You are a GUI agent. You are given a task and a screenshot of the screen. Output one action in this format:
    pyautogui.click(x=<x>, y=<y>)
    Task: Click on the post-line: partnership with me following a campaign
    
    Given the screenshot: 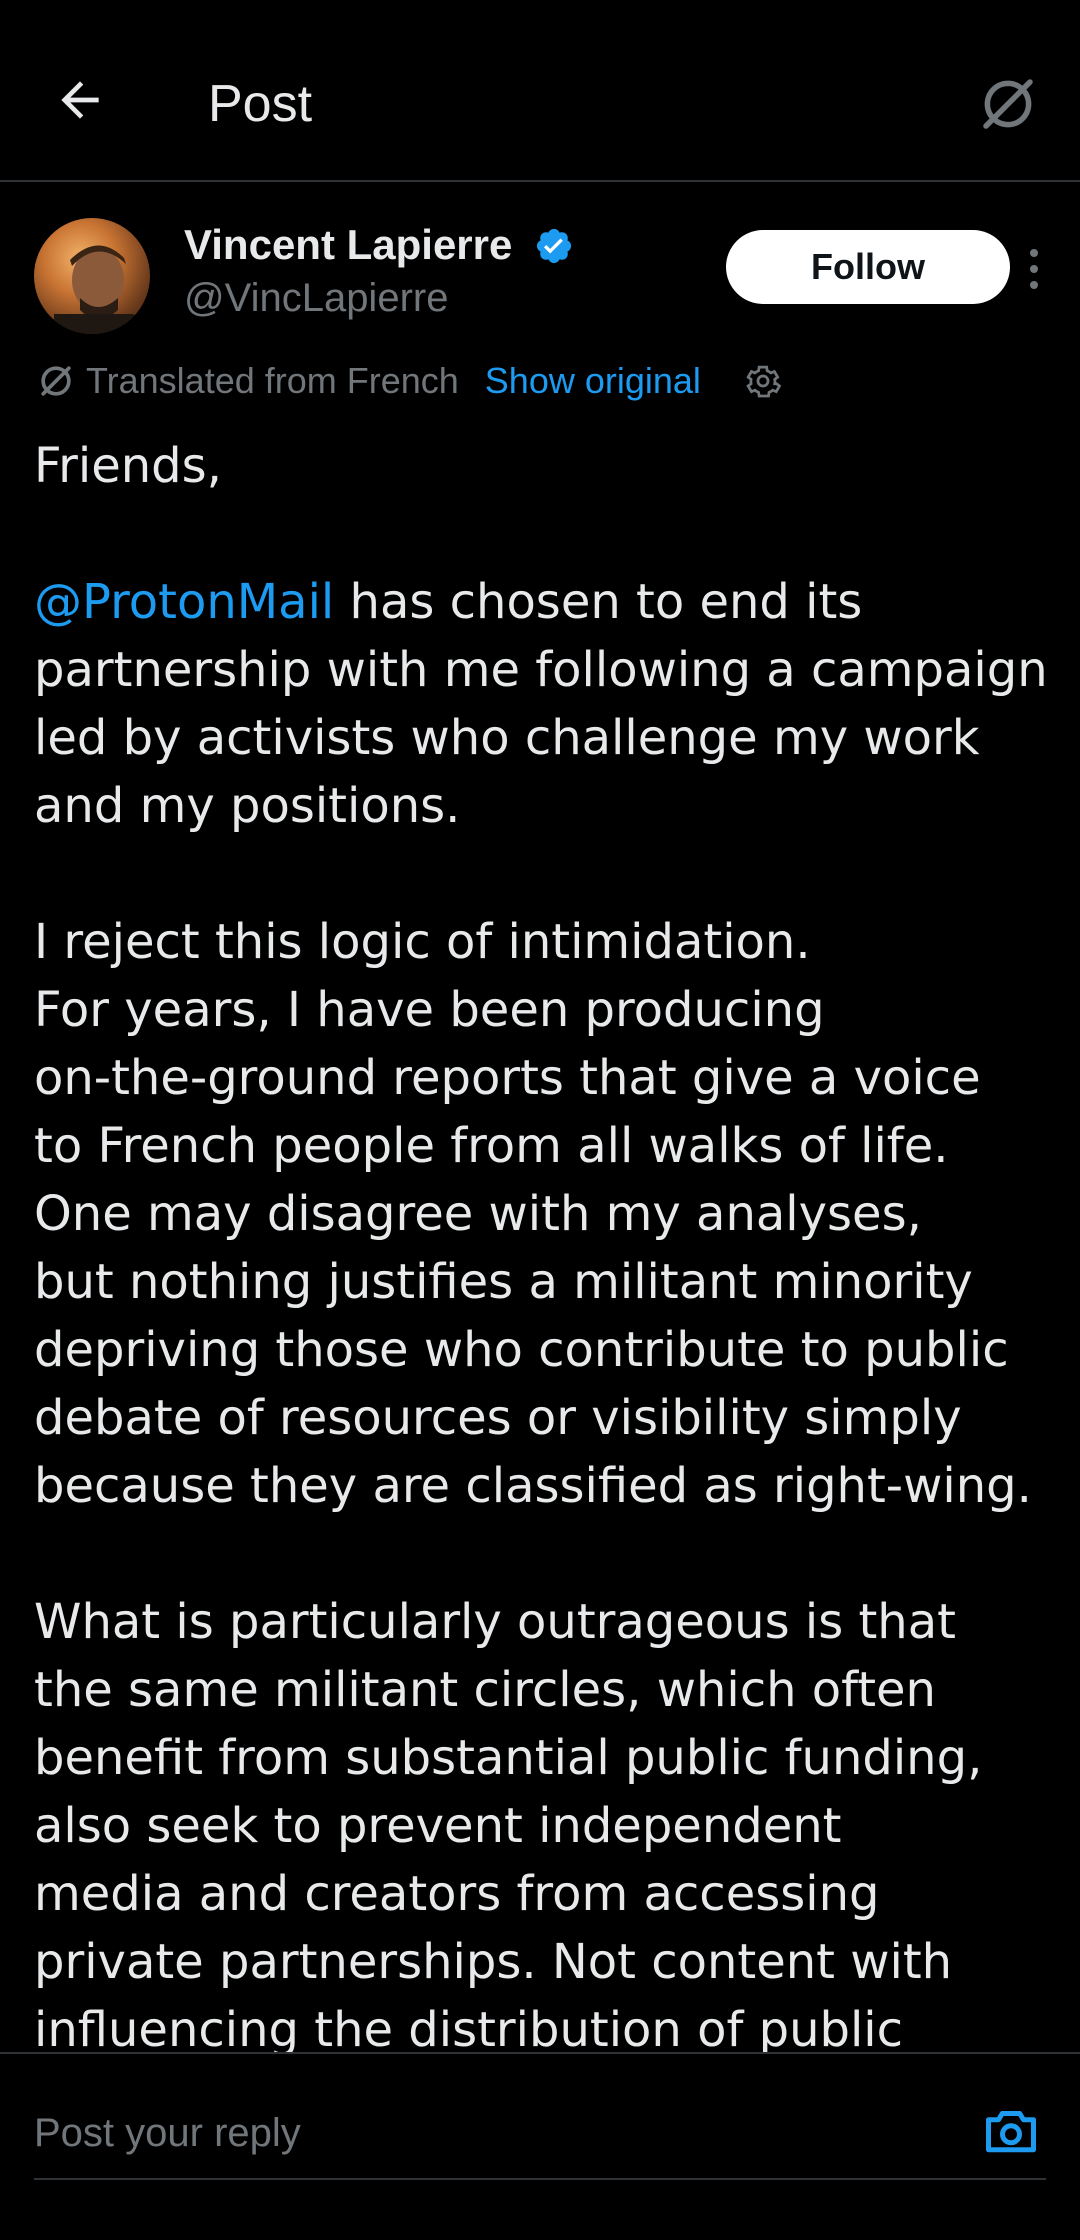 What is the action you would take?
    pyautogui.click(x=541, y=670)
    